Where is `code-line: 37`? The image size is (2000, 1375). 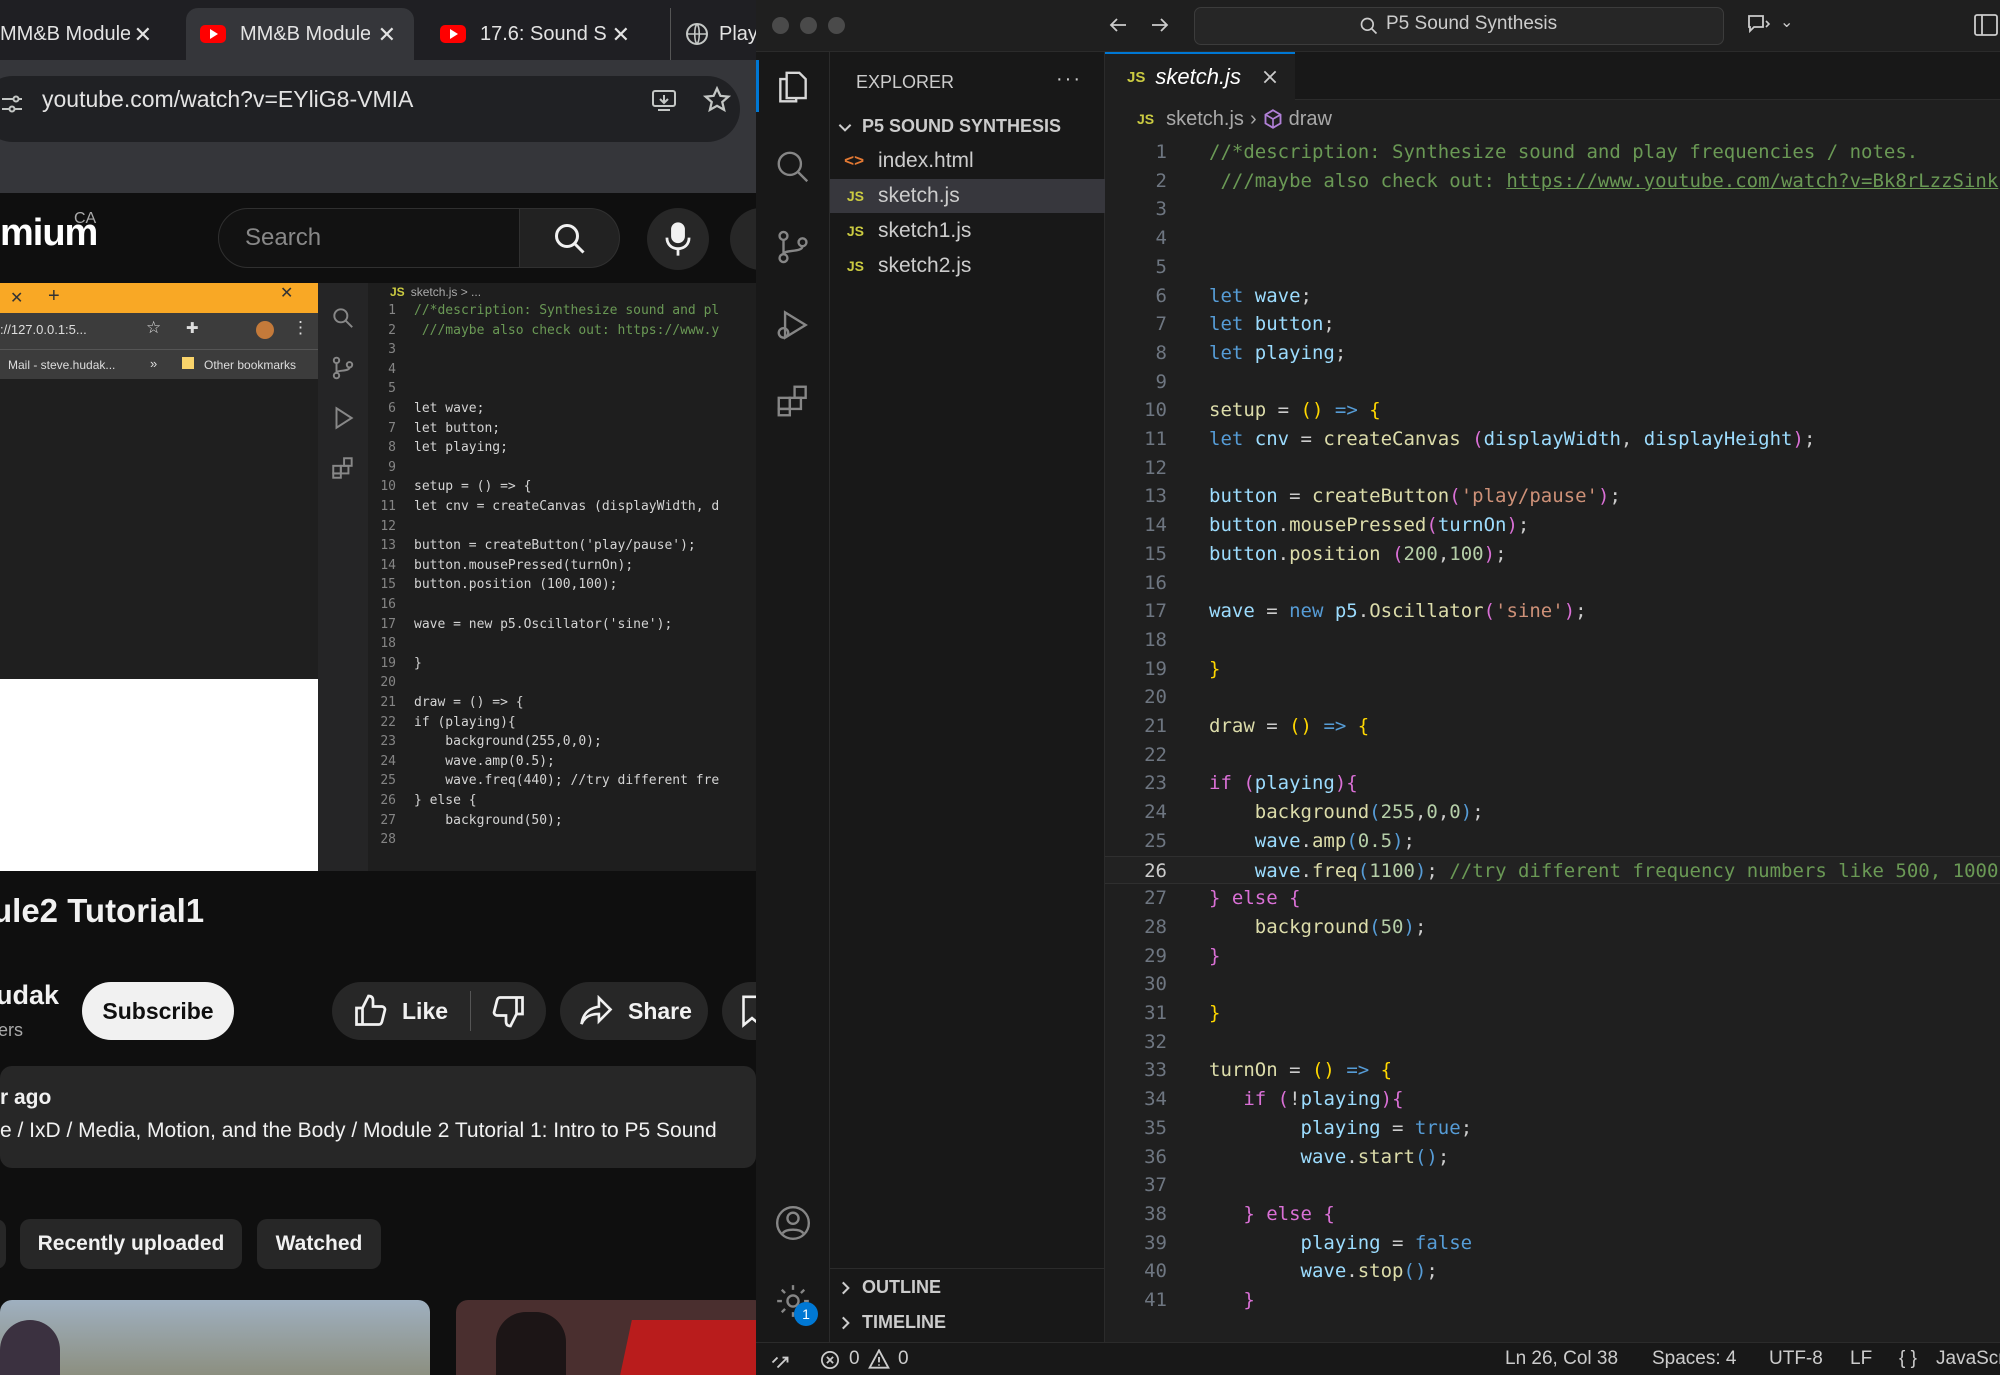 code-line: 37 is located at coordinates (1552, 1185).